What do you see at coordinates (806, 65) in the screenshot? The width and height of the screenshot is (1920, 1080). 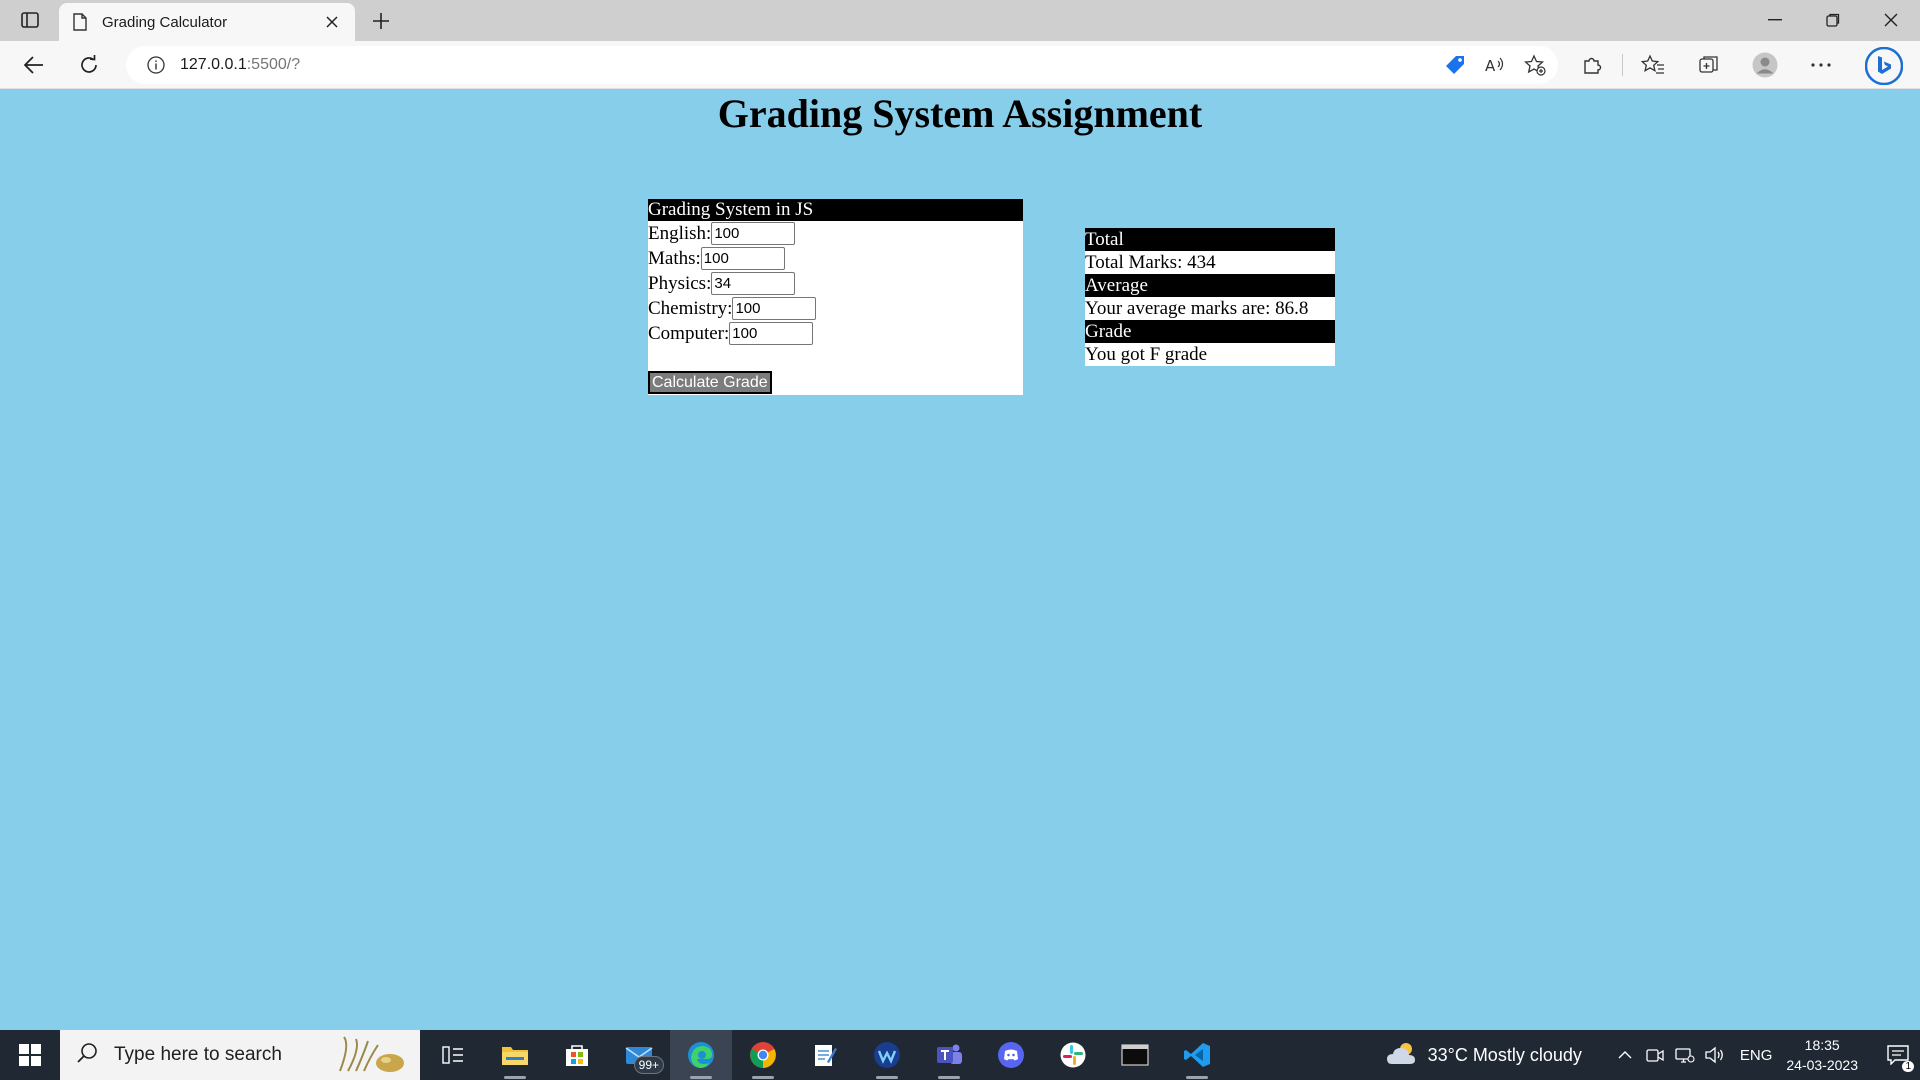 I see `url-text: 127.0.0.1:5500/?` at bounding box center [806, 65].